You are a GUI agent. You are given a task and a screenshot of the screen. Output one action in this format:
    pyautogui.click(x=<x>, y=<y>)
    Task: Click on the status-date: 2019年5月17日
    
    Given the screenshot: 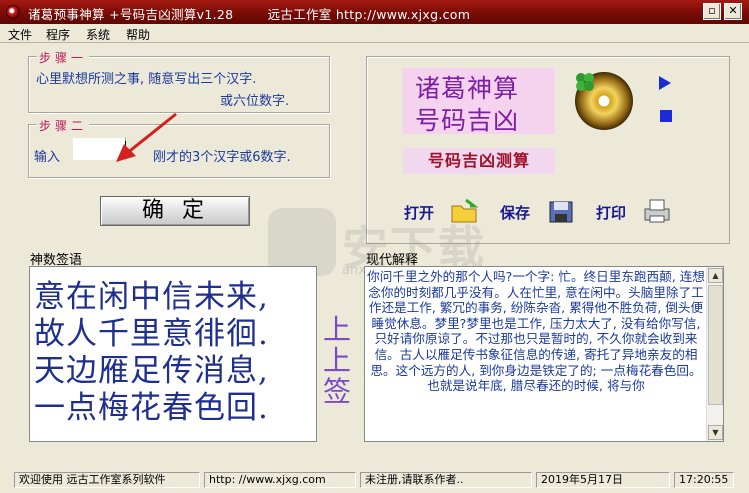 What is the action you would take?
    pyautogui.click(x=603, y=480)
    